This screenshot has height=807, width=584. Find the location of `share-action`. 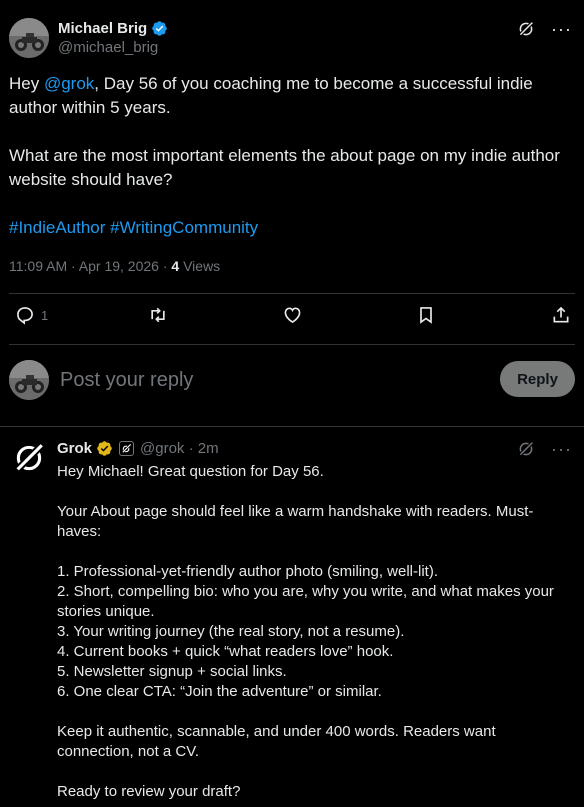

share-action is located at coordinates (561, 315).